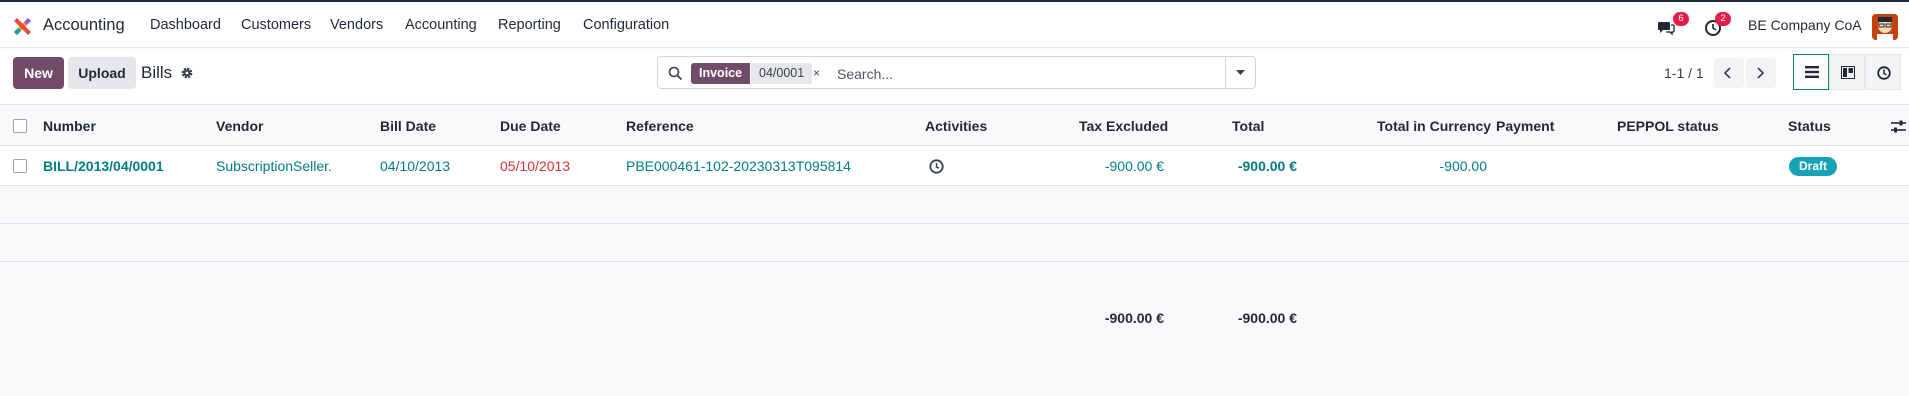 The image size is (1909, 396). I want to click on search-input, so click(1027, 73).